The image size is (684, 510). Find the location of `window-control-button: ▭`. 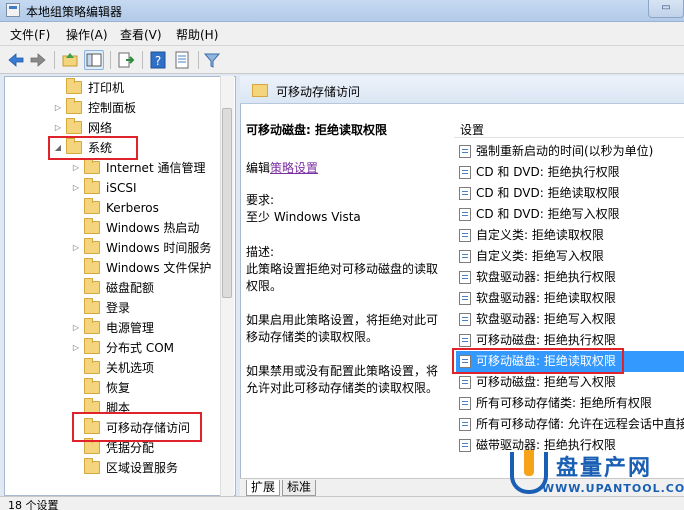

window-control-button: ▭ is located at coordinates (666, 9).